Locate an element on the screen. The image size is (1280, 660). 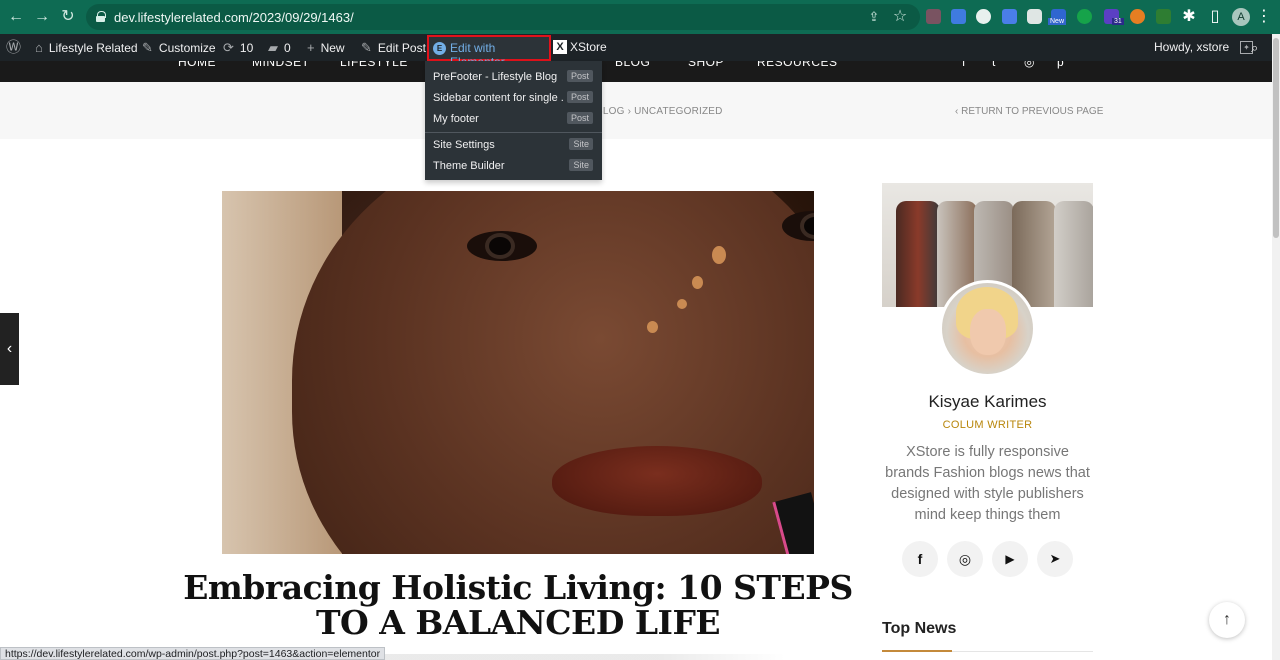
image-lips is located at coordinates (657, 481).